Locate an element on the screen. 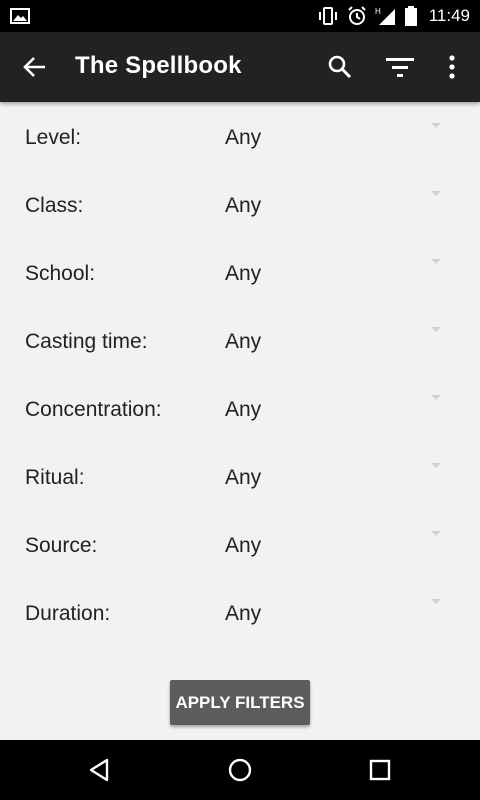 The image size is (480, 800). status-bar: H 11:49 is located at coordinates (240, 16).